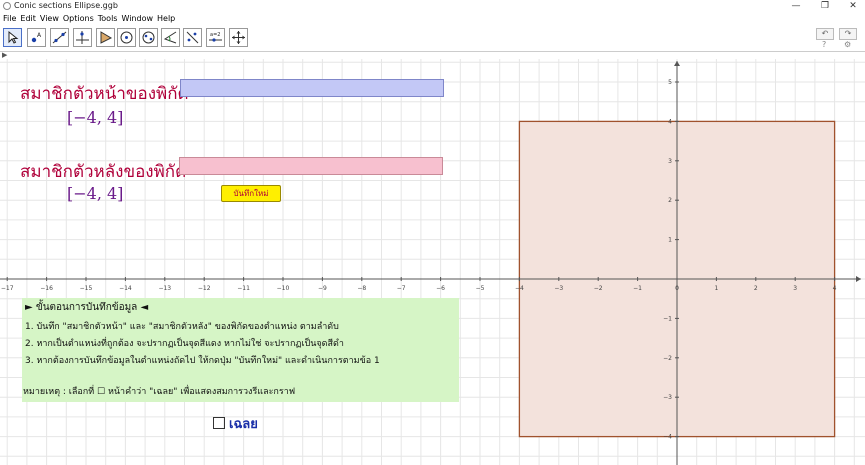 The image size is (865, 465). I want to click on answer-label: เฉลย, so click(243, 424).